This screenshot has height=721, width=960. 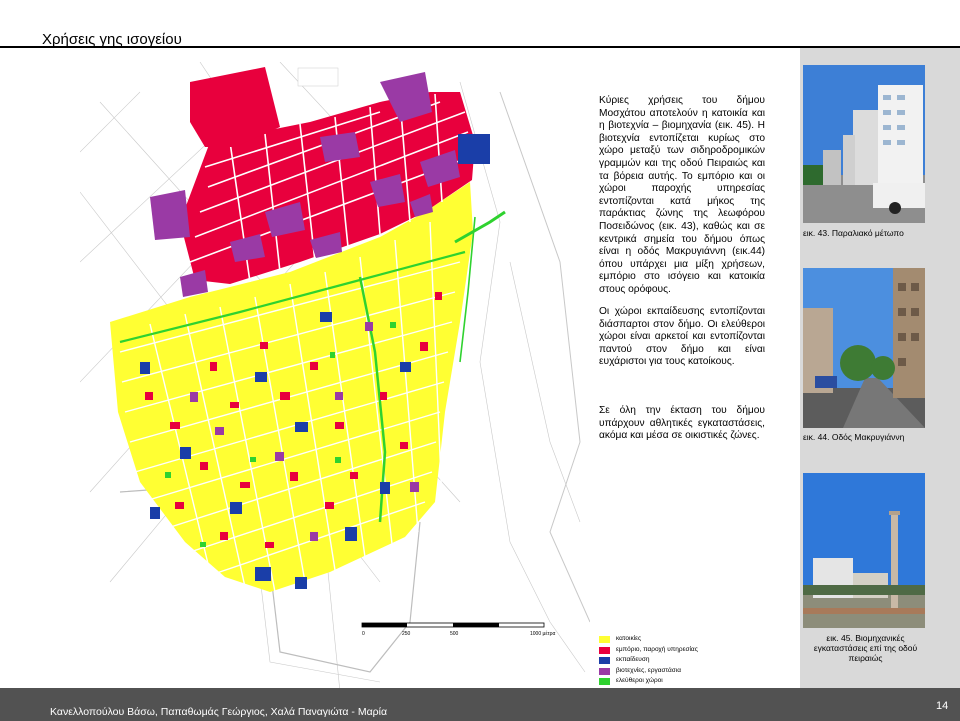 I want to click on scale-label-0: 0, so click(x=363, y=634).